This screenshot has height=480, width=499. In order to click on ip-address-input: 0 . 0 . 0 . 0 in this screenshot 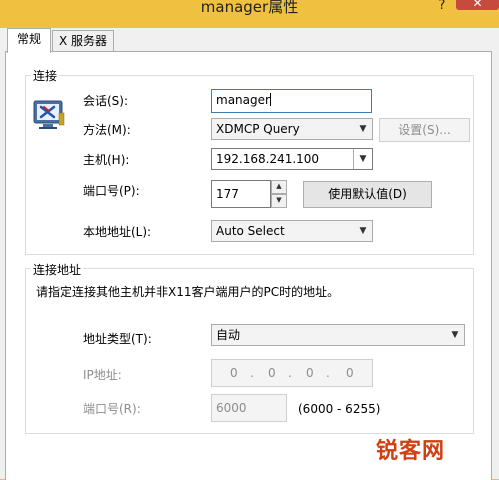, I will do `click(292, 373)`.